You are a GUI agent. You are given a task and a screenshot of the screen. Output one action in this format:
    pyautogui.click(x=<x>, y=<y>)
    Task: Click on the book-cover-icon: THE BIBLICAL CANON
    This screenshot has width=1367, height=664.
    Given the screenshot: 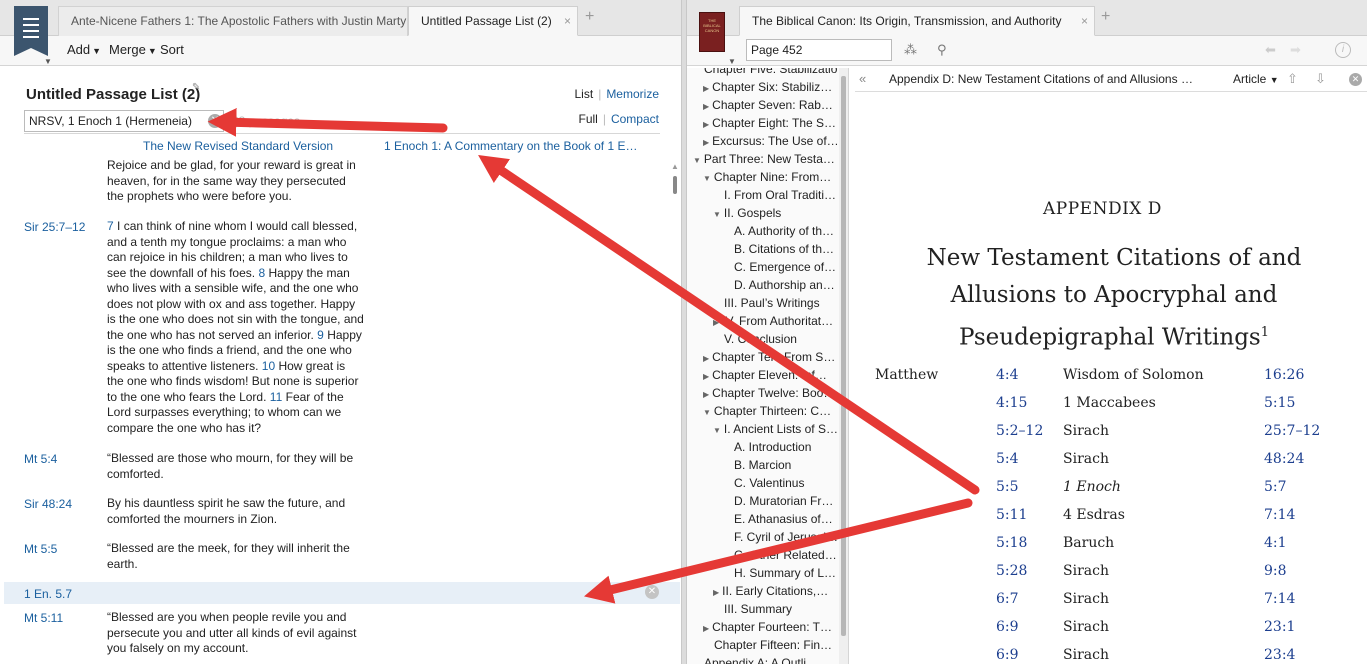 What is the action you would take?
    pyautogui.click(x=712, y=32)
    